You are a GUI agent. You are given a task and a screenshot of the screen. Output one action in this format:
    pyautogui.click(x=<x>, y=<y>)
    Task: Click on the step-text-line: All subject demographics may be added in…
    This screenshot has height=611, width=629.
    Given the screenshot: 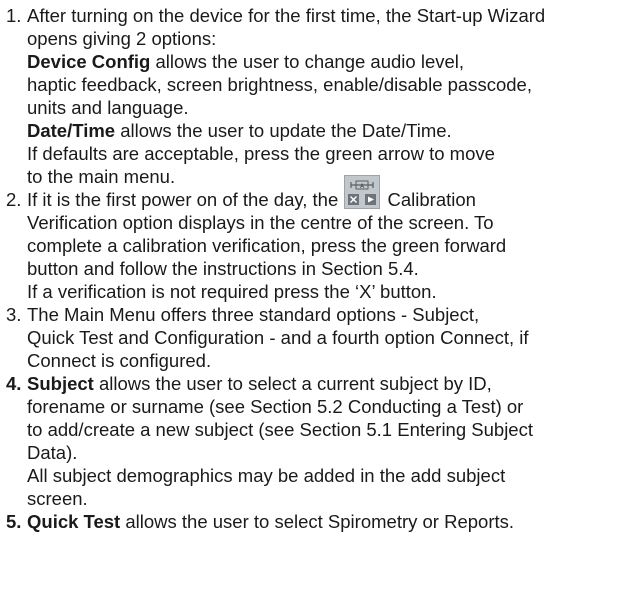 What is the action you would take?
    pyautogui.click(x=266, y=475)
    